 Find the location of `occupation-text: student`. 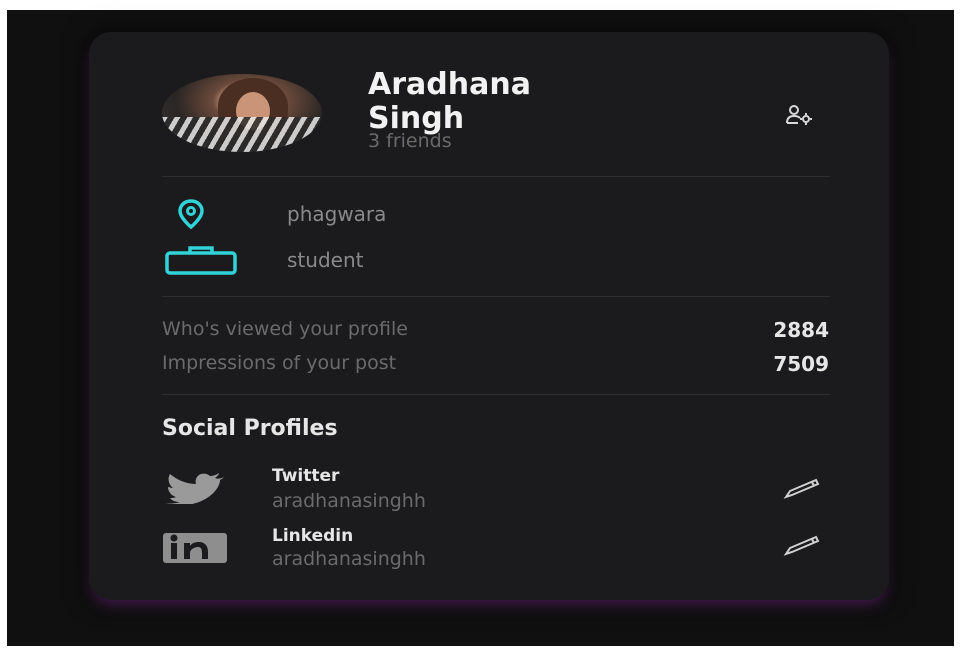

occupation-text: student is located at coordinates (325, 260).